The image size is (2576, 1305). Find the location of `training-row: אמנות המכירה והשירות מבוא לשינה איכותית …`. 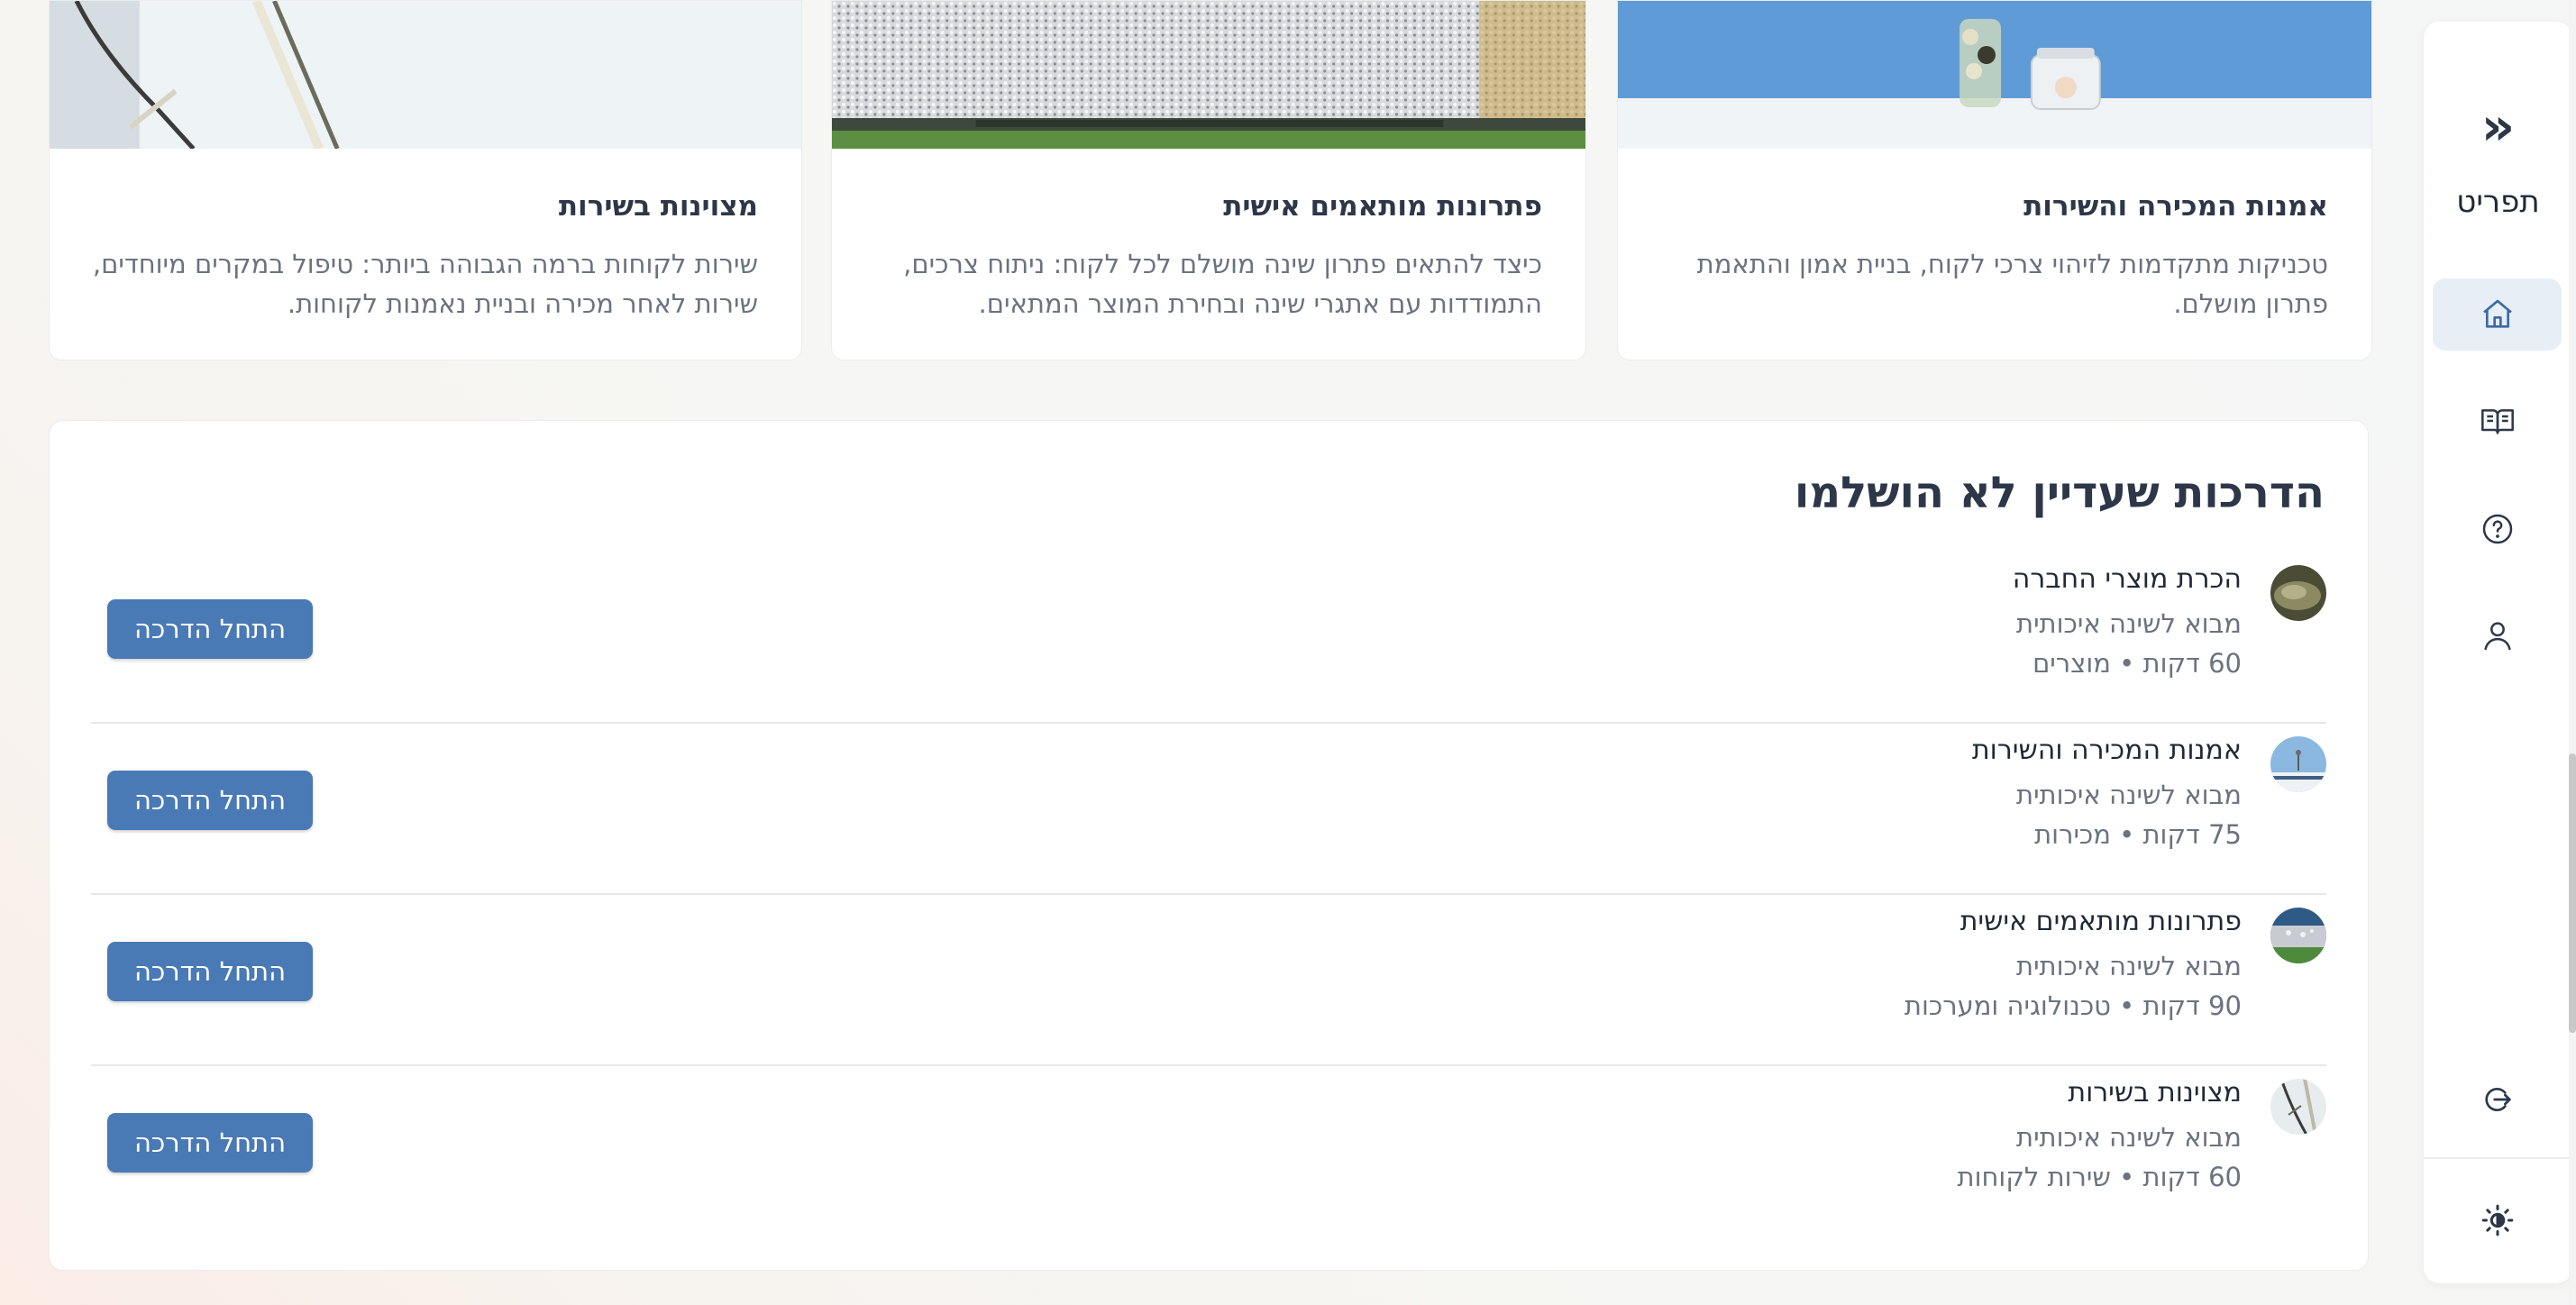

training-row: אמנות המכירה והשירות מבוא לשינה איכותית … is located at coordinates (1208, 809).